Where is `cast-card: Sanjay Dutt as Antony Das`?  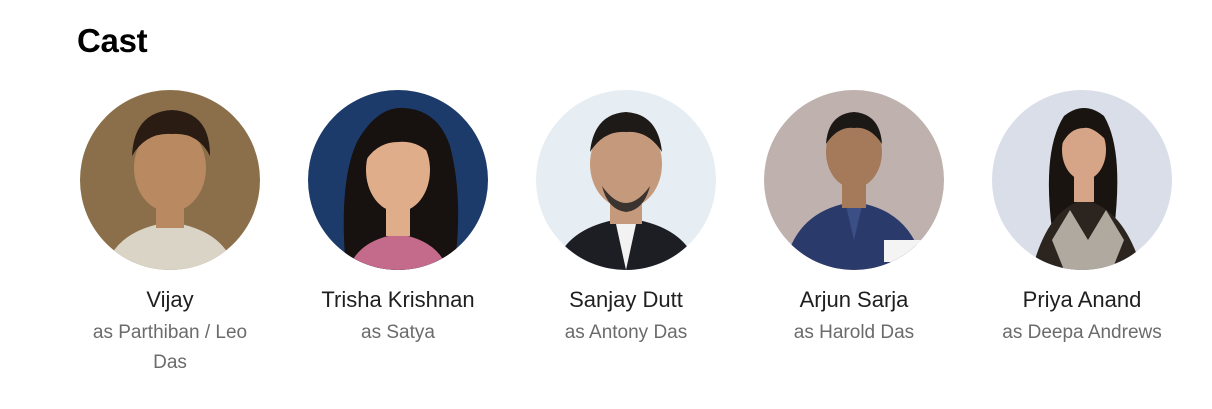
cast-card: Sanjay Dutt as Antony Das is located at coordinates (626, 234).